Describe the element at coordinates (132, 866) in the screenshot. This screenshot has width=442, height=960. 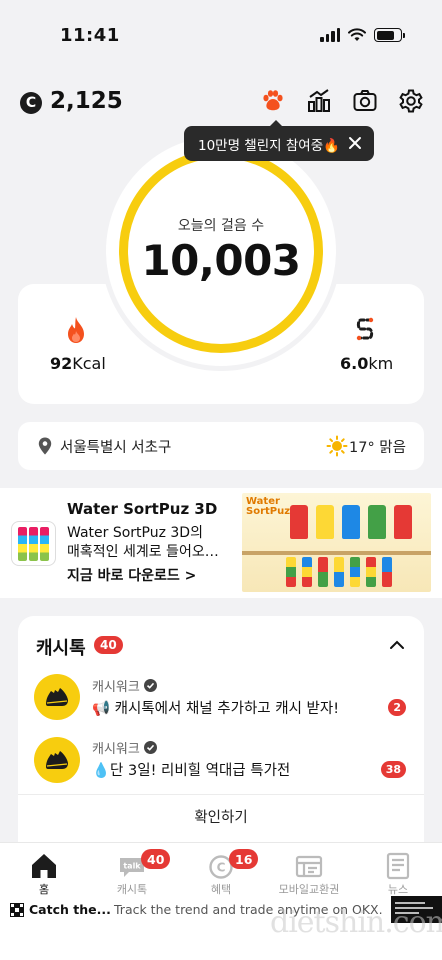
I see `svg-text: talk` at that location.